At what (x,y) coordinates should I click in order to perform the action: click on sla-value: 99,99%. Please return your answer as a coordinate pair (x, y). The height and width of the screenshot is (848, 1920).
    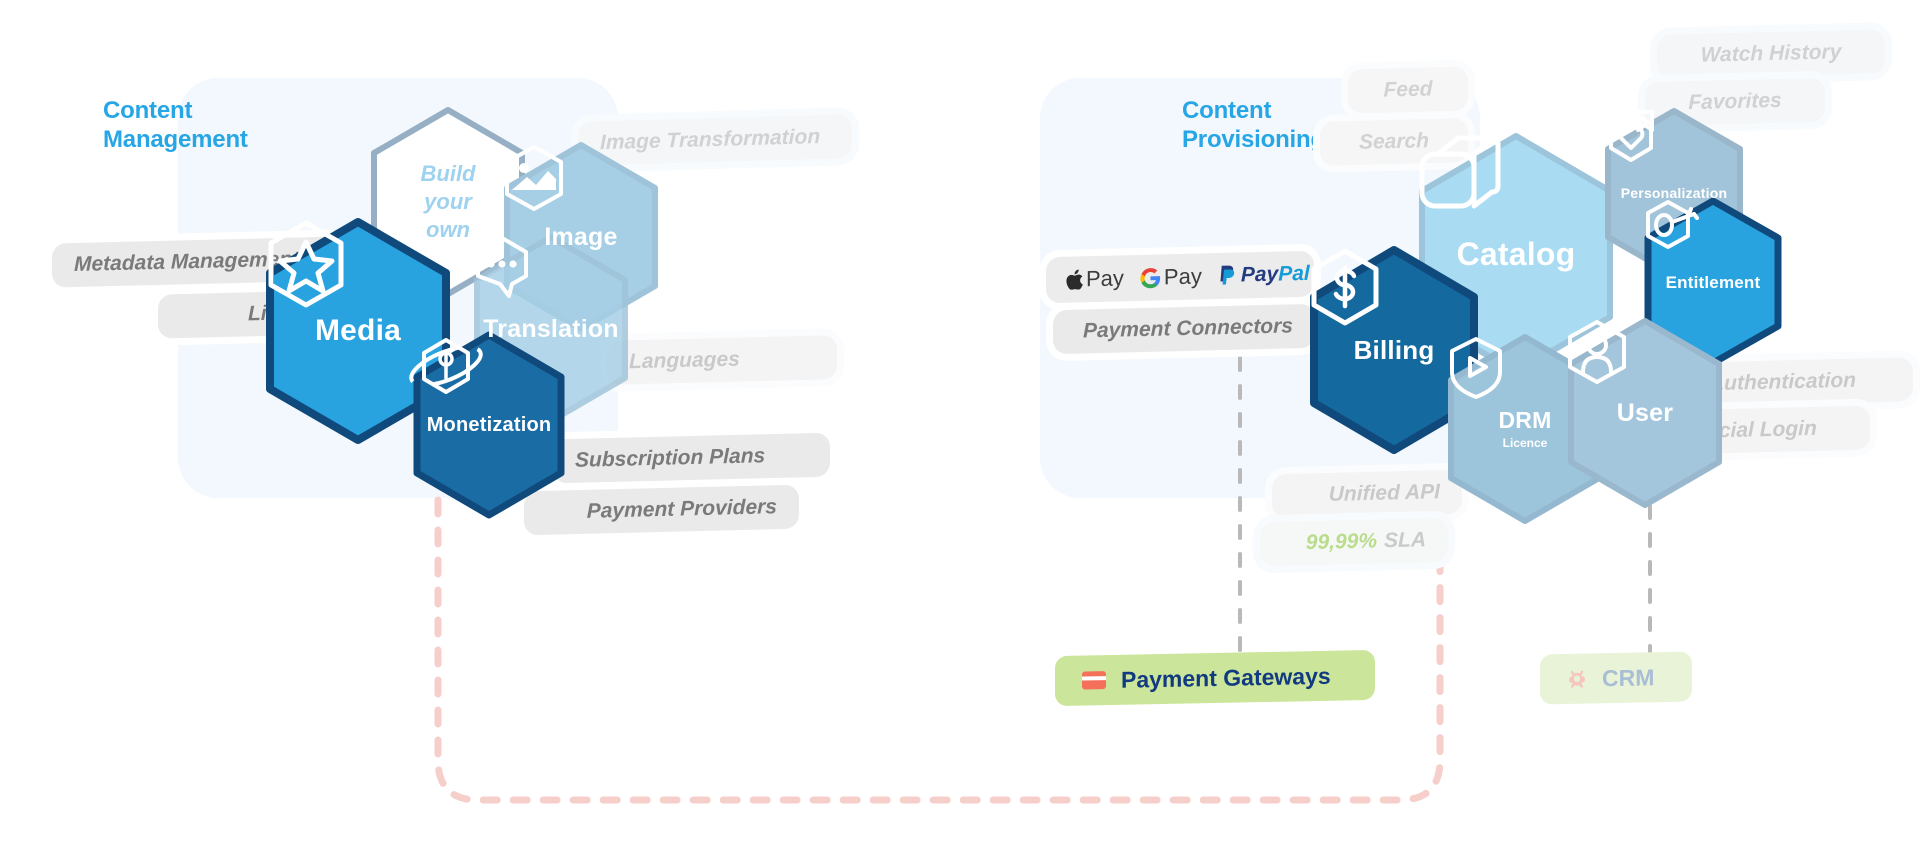
    Looking at the image, I should click on (1341, 542).